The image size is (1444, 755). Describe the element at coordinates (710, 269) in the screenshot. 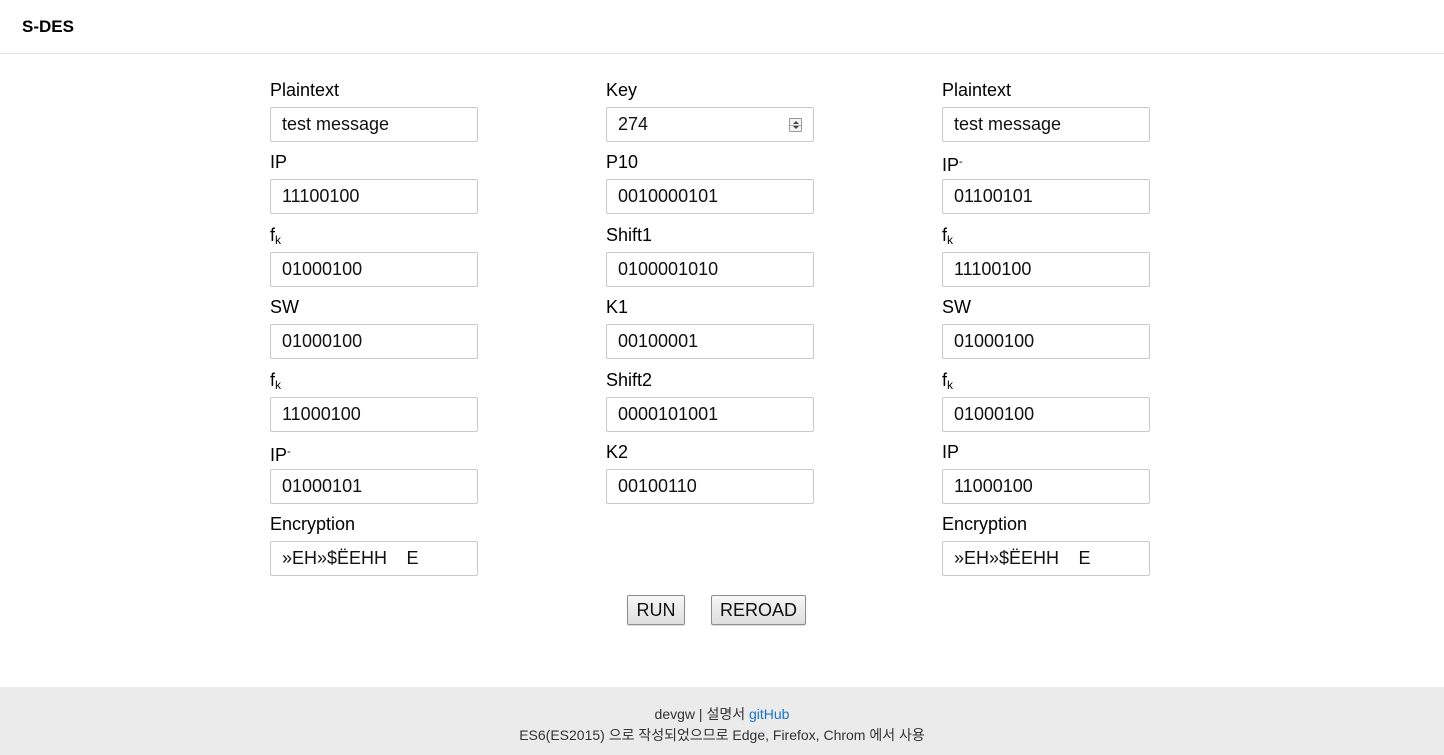

I see `shift1-field: 0100001010` at that location.